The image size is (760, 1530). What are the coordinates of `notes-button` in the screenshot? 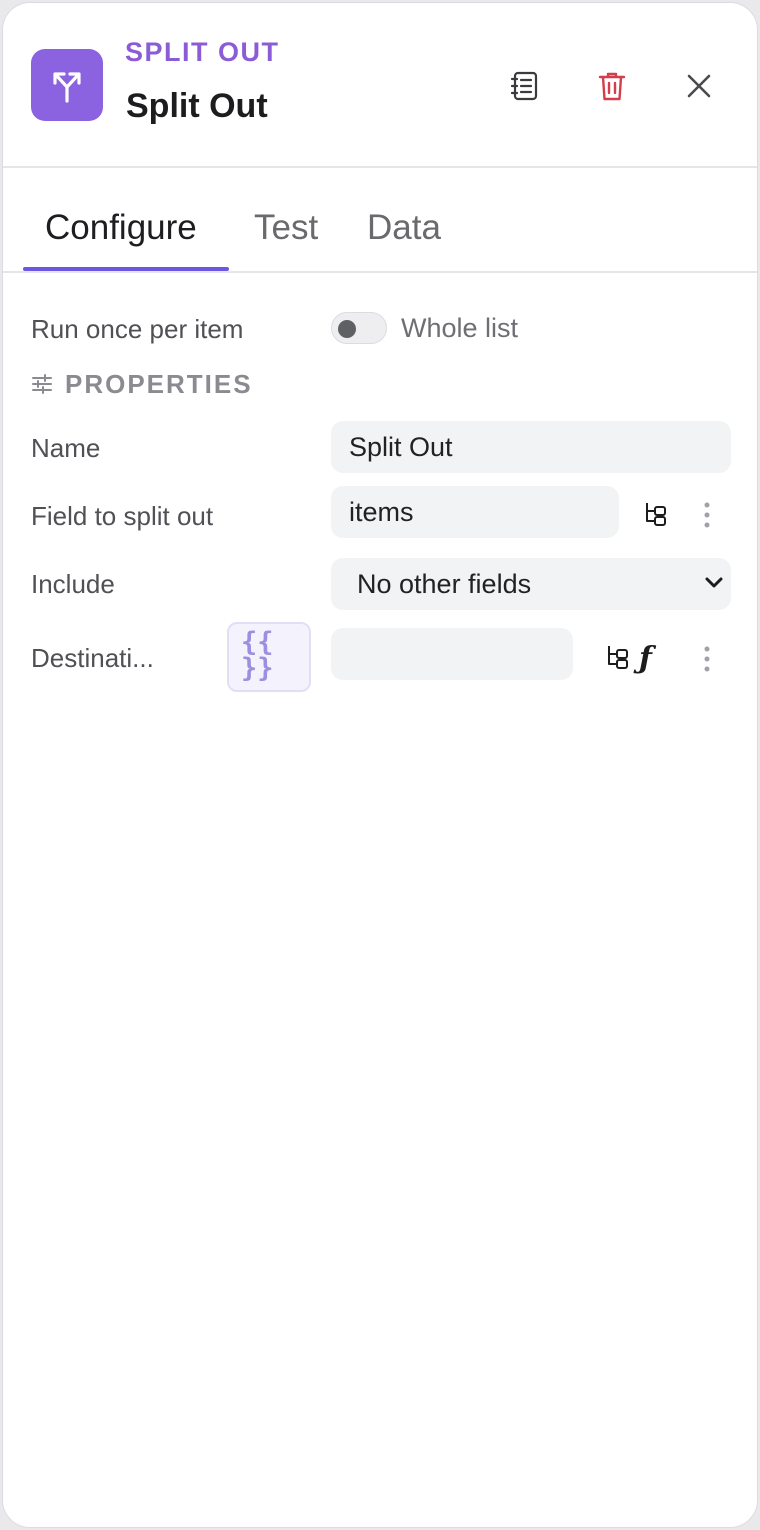 It's located at (525, 86).